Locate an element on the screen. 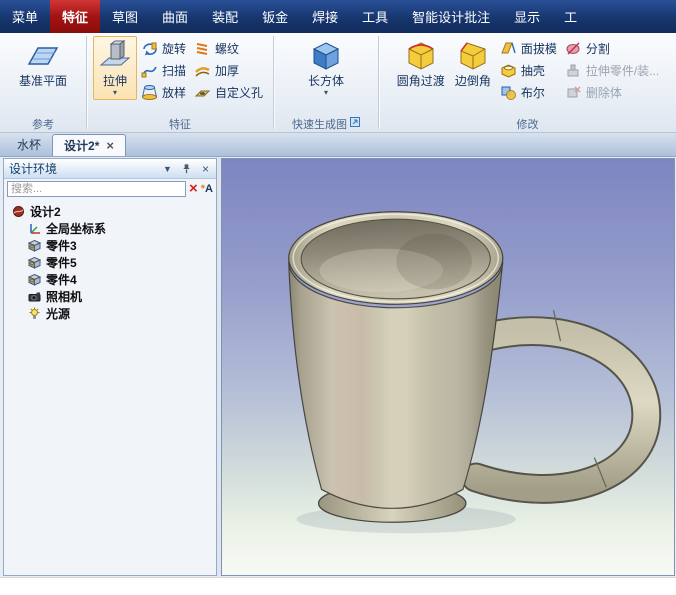  menu-tab-overflow: 工 is located at coordinates (570, 16).